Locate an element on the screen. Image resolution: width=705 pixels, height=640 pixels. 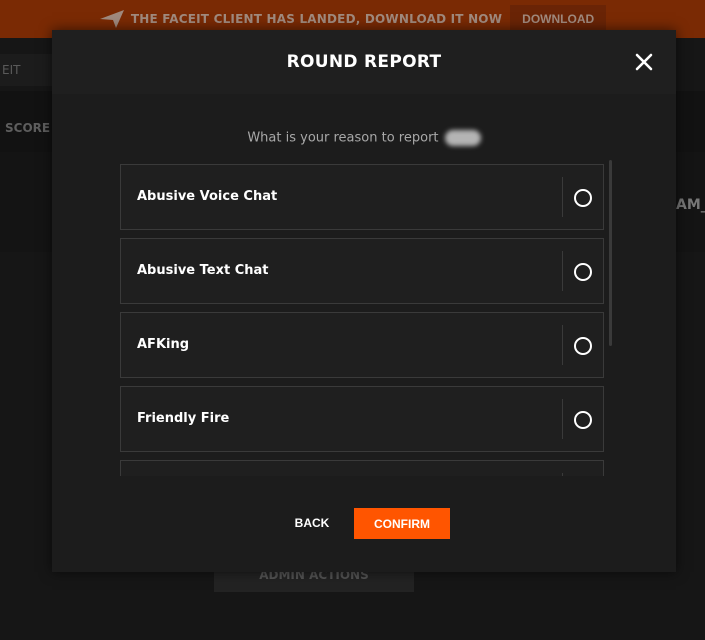
reason-option-label: Friendly Fire is located at coordinates (183, 418).